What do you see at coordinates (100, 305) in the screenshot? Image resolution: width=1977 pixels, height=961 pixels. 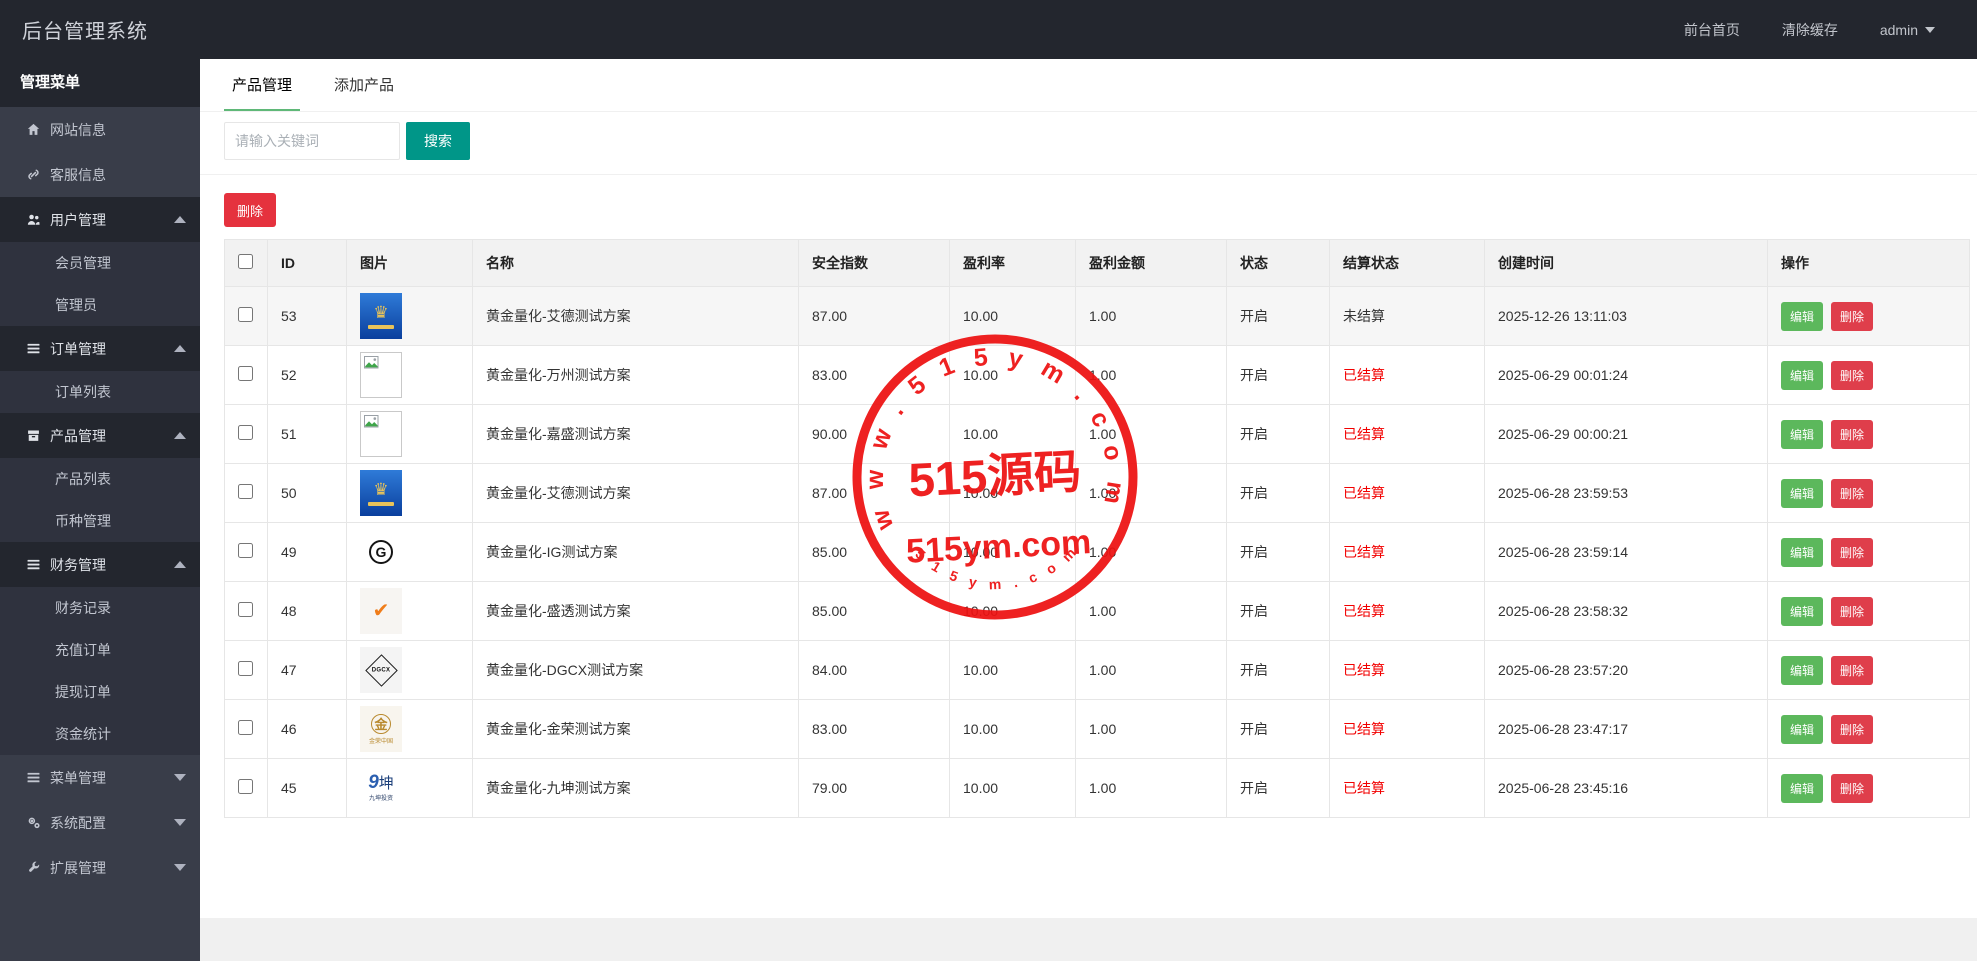 I see `sidebar-subitem-administrators: 管理员` at bounding box center [100, 305].